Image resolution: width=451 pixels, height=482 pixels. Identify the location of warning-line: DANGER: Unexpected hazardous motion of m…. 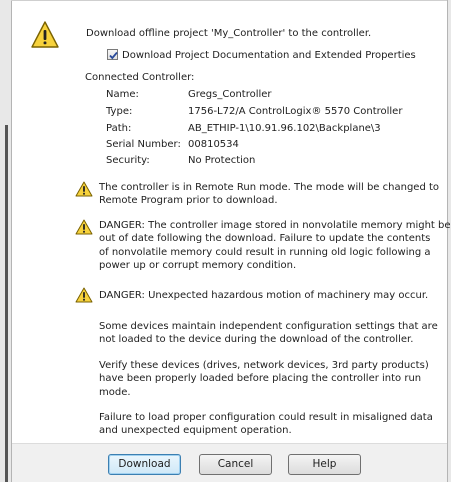
(264, 295).